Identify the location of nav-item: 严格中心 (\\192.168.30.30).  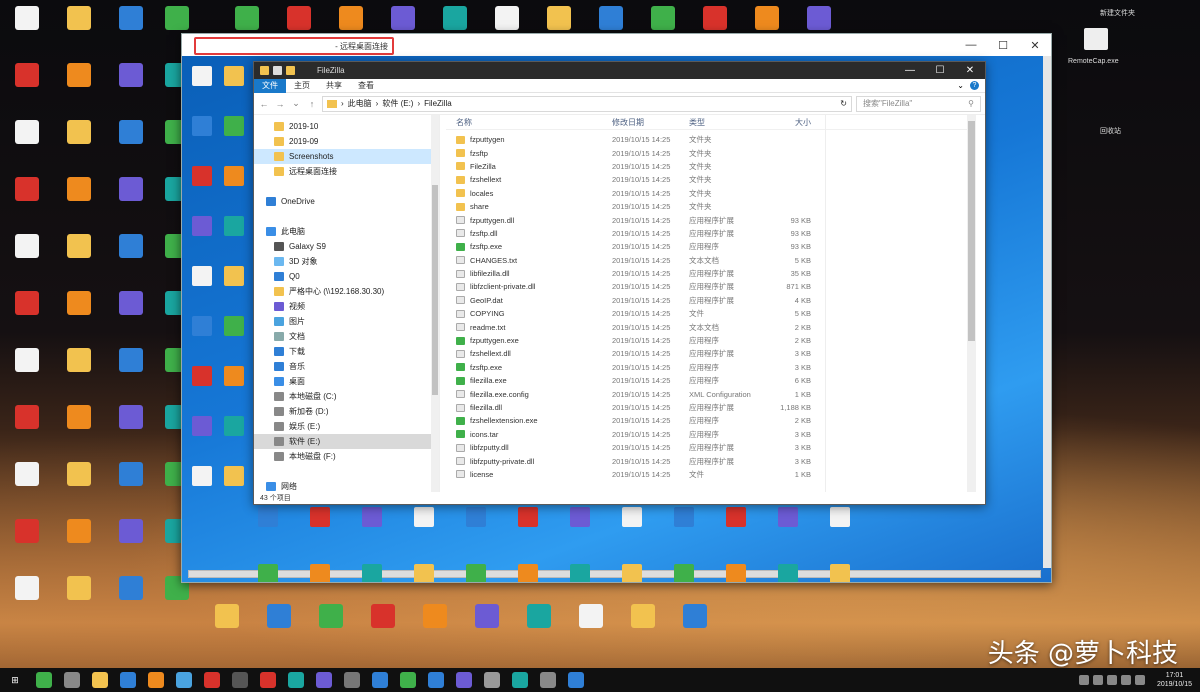
(346, 291).